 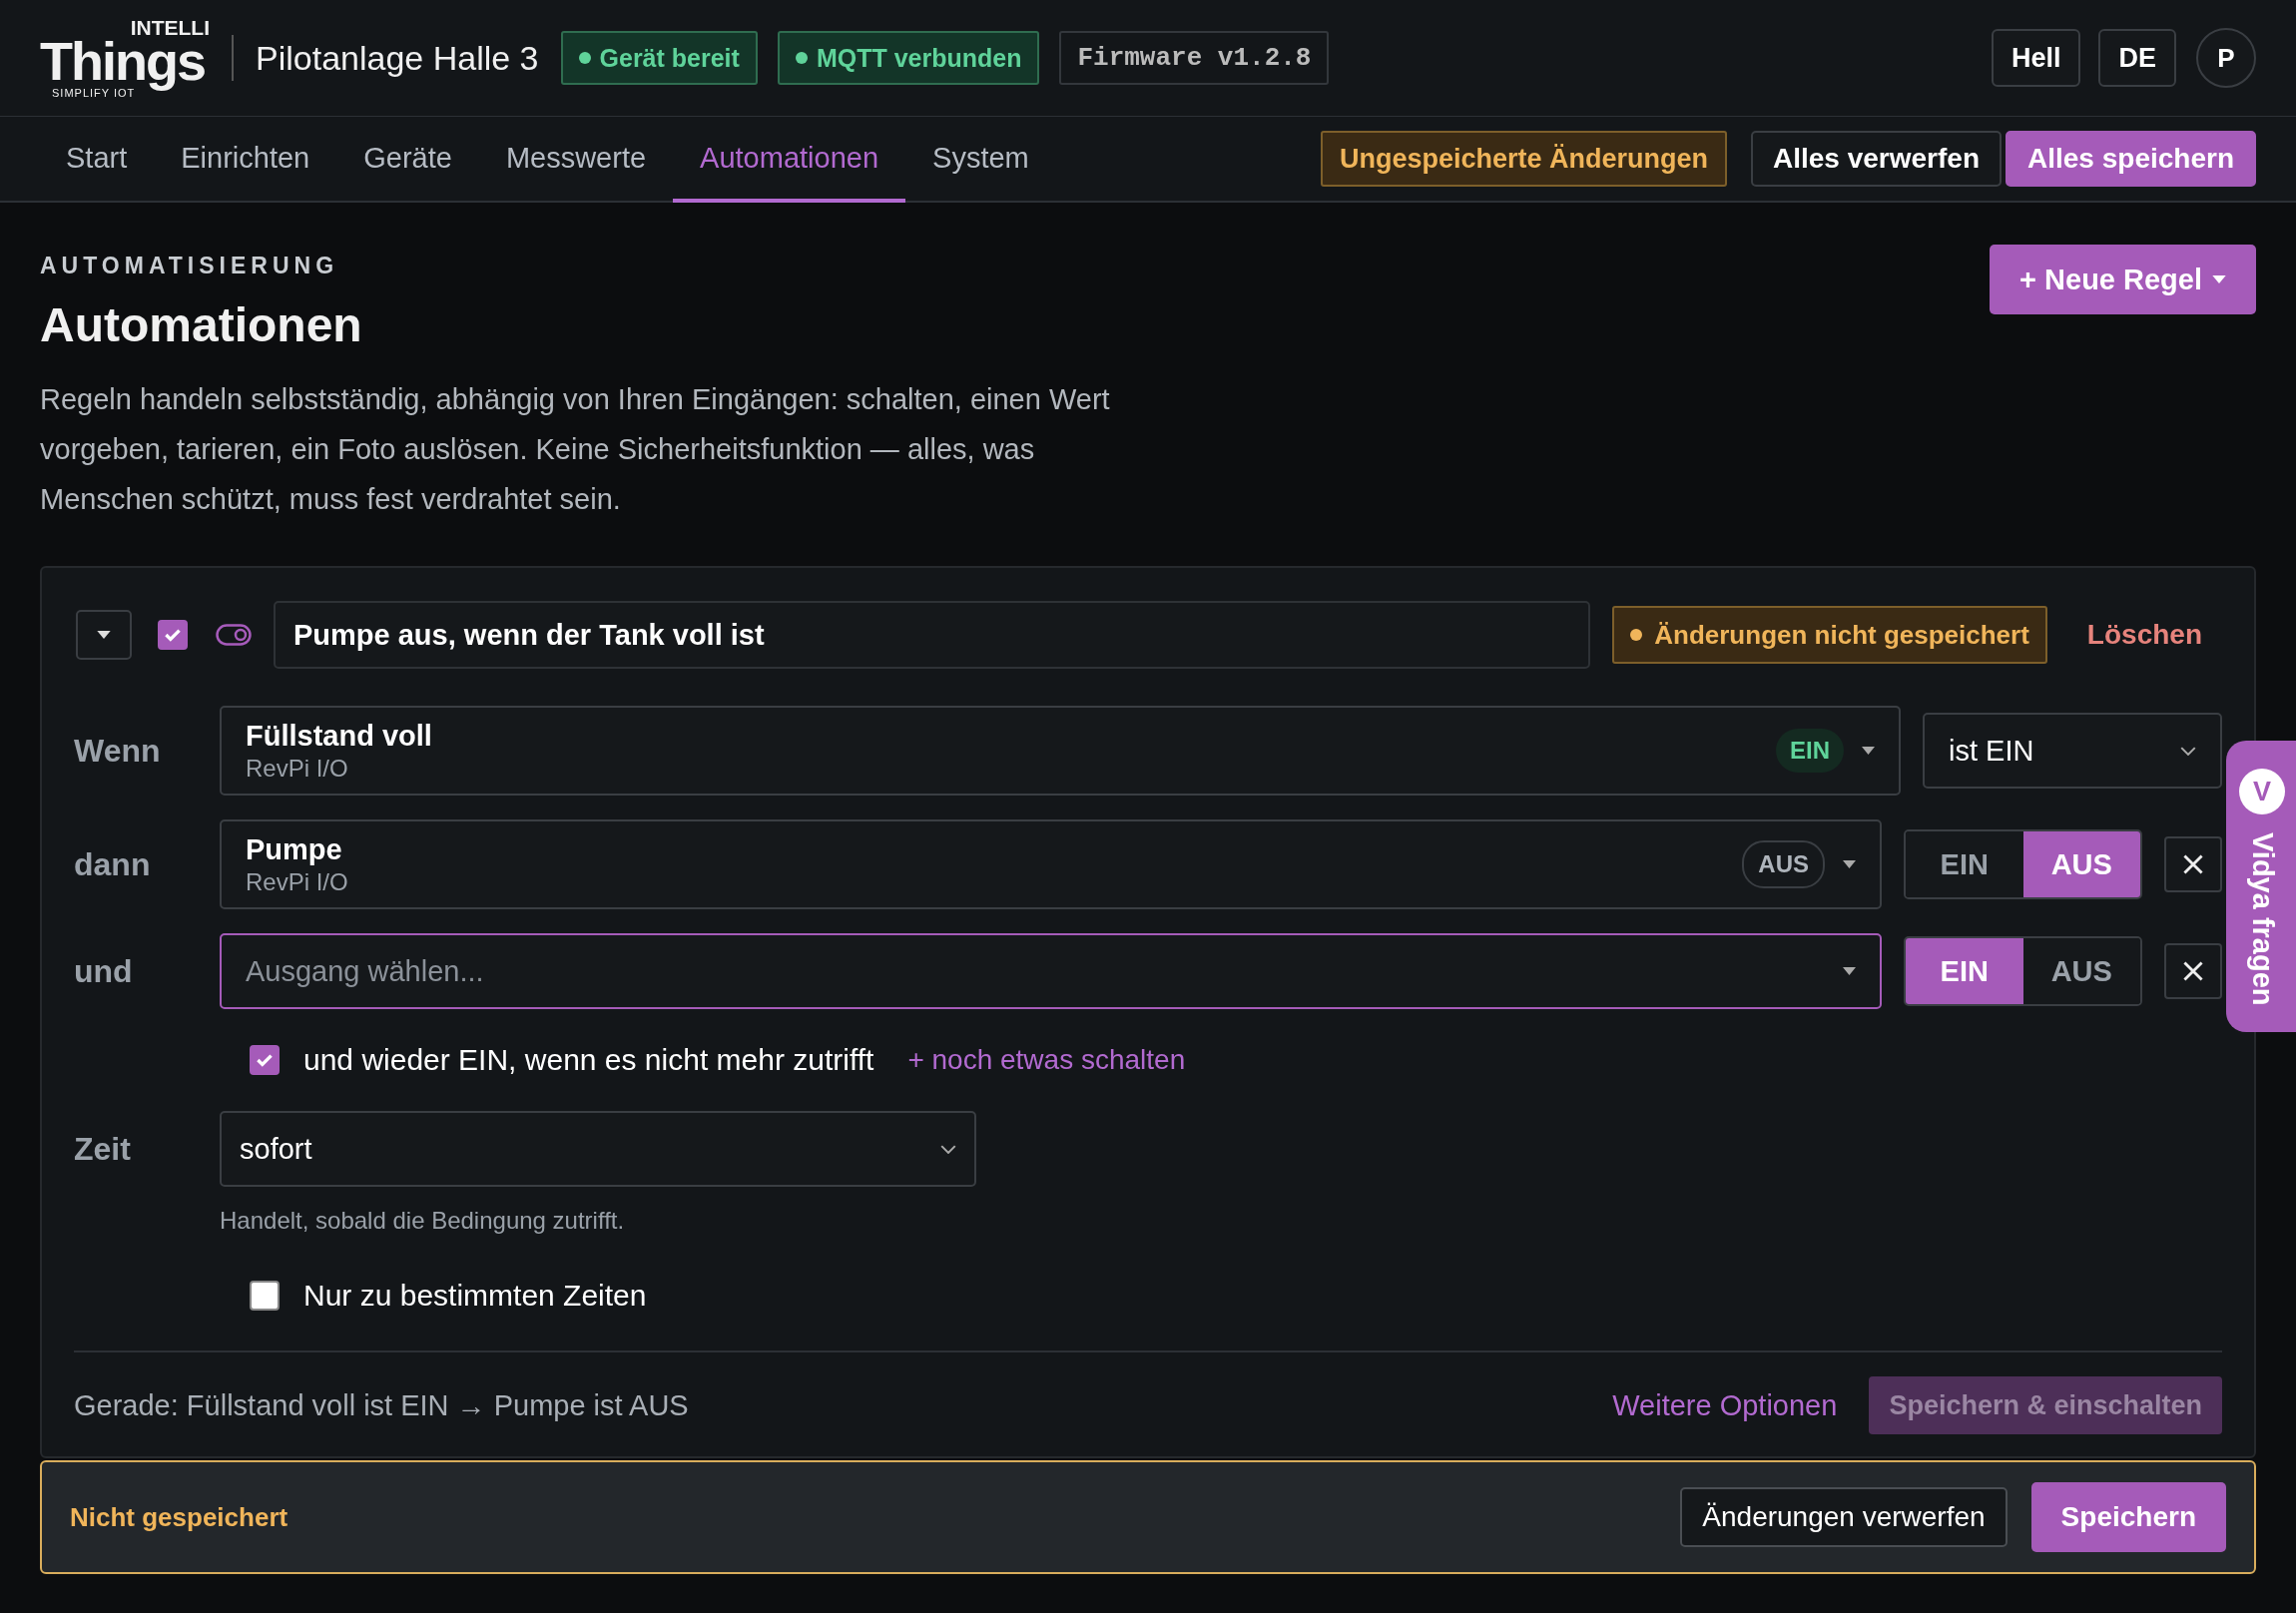 What do you see at coordinates (475, 1296) in the screenshot?
I see `checkbox-label: Nur zu bestimmten Zeiten` at bounding box center [475, 1296].